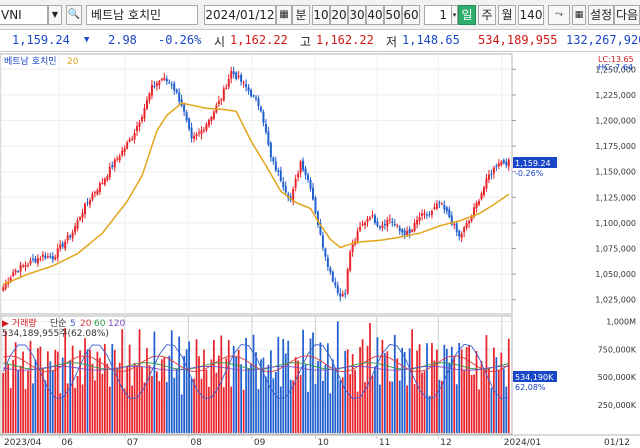 This screenshot has height=448, width=640. What do you see at coordinates (579, 15) in the screenshot?
I see `grid-icon: ▦` at bounding box center [579, 15].